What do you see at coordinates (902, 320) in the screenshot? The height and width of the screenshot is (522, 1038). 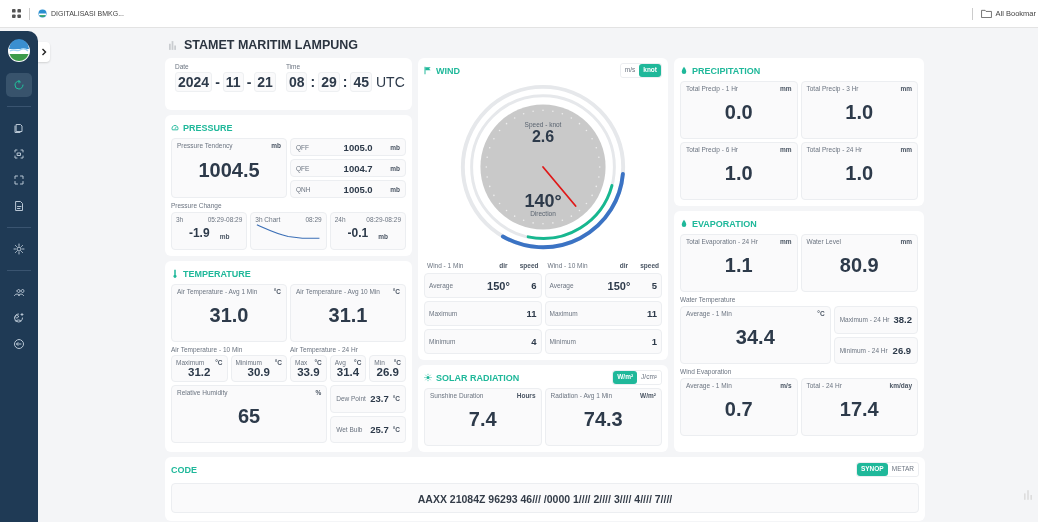 I see `reading-value: 38.2` at bounding box center [902, 320].